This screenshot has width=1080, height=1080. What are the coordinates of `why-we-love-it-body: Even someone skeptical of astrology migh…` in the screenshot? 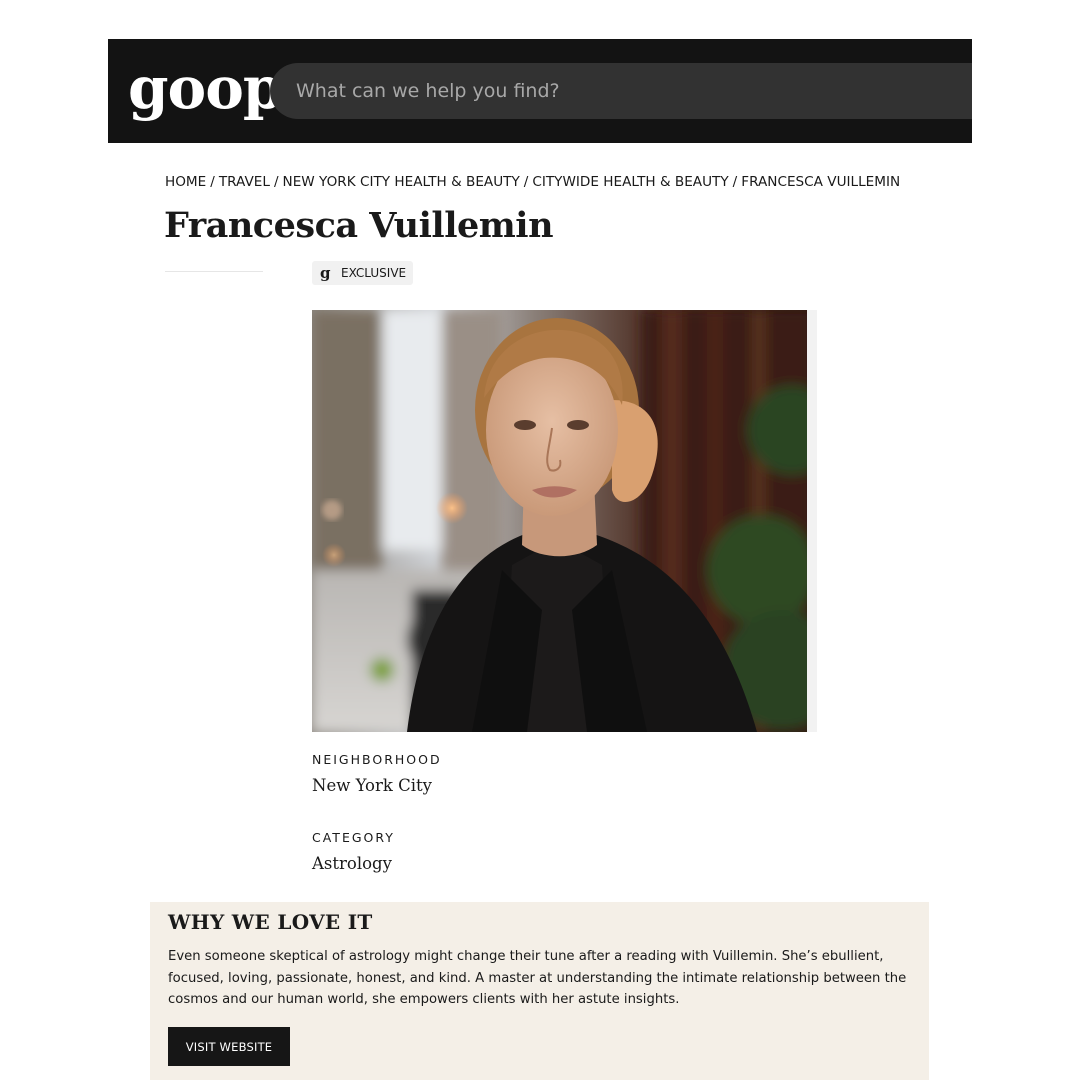 It's located at (537, 978).